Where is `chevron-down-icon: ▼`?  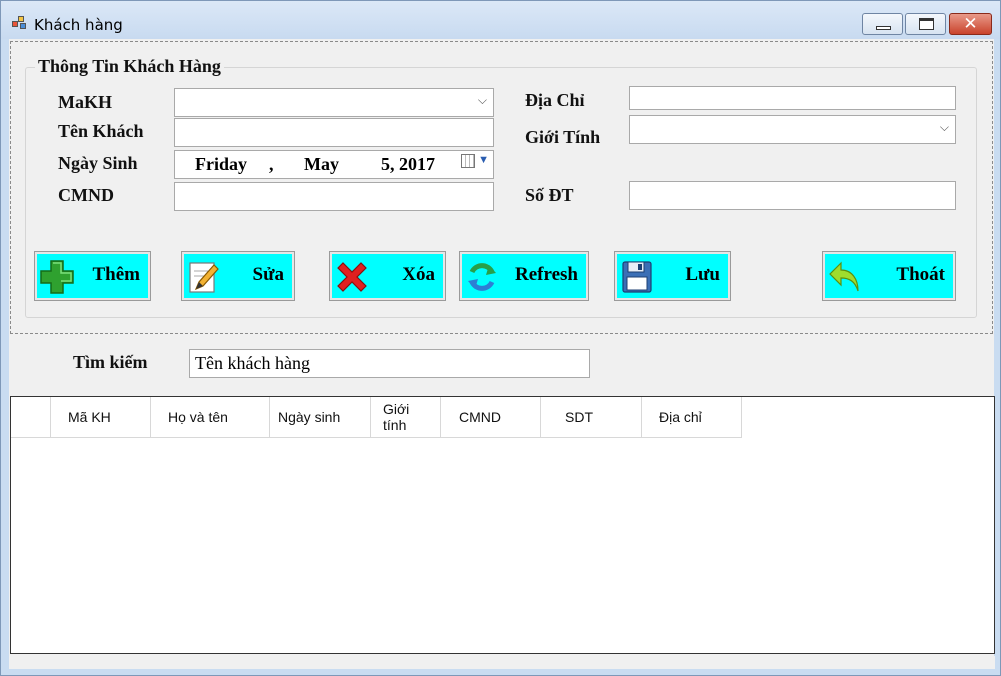
chevron-down-icon: ▼ is located at coordinates (483, 160).